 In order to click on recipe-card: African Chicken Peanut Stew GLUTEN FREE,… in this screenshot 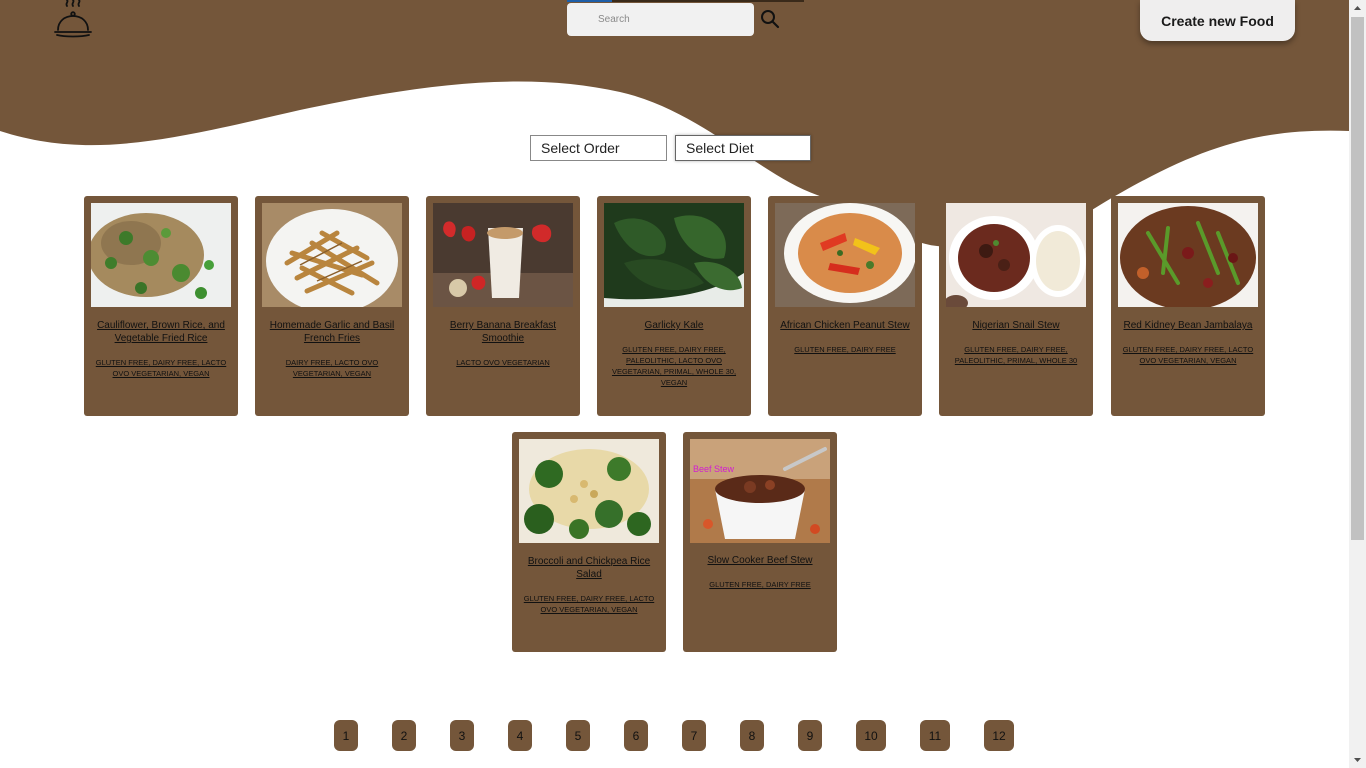, I will do `click(845, 306)`.